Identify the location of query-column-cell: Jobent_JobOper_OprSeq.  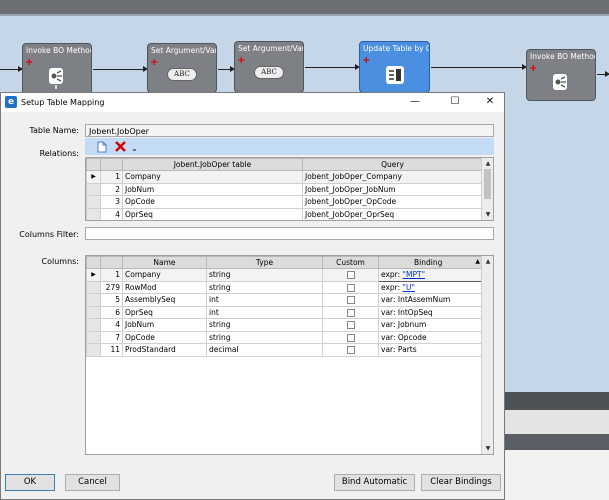
(392, 213).